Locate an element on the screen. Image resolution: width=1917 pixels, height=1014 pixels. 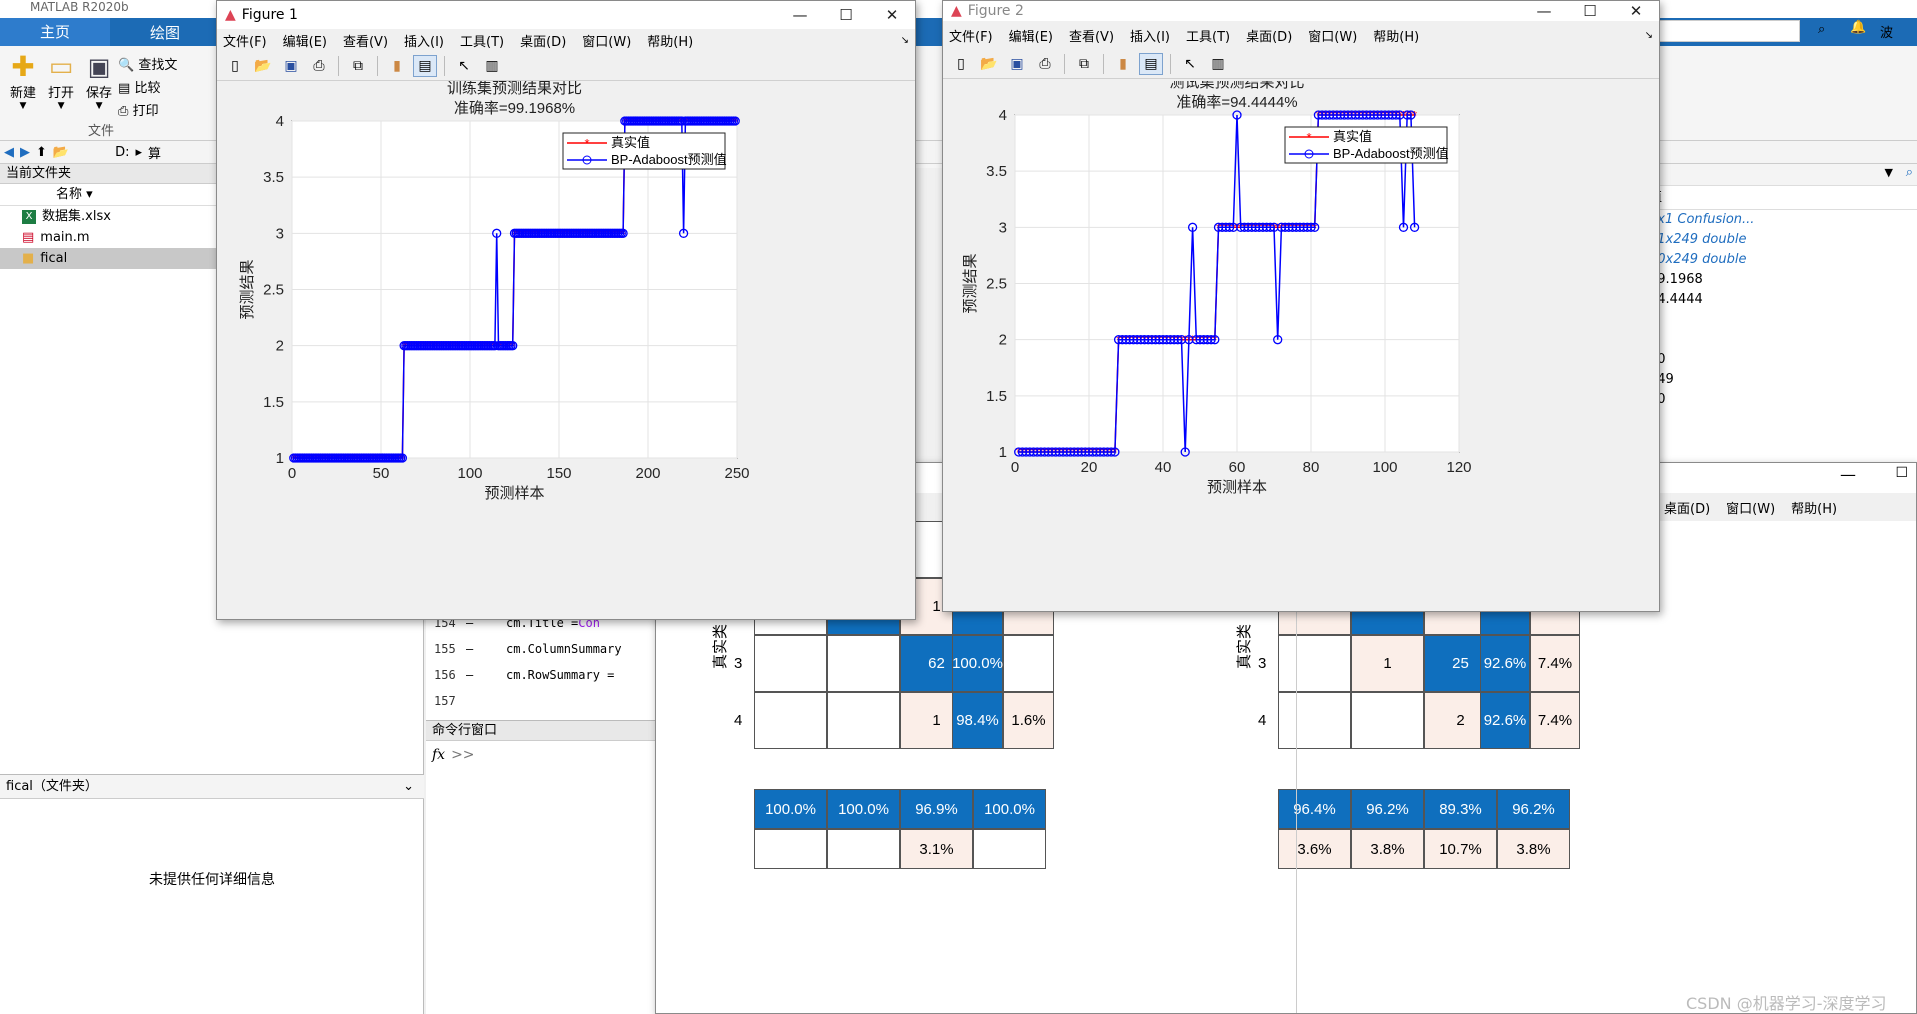
browse-icon: 📂 is located at coordinates (61, 152).